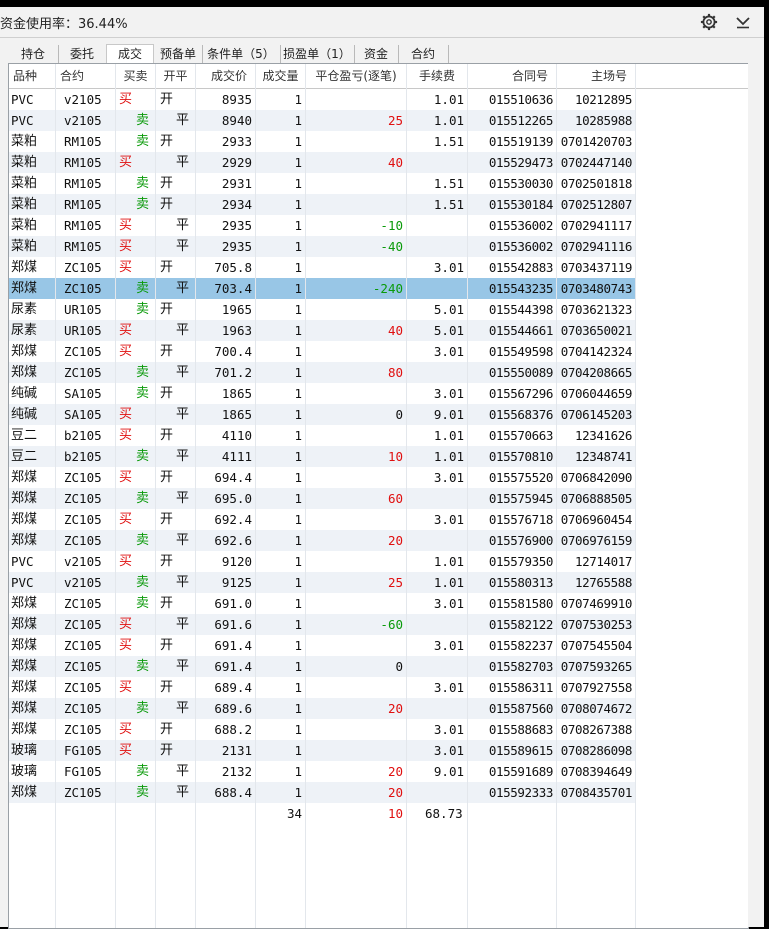 The height and width of the screenshot is (929, 769). Describe the element at coordinates (437, 603) in the screenshot. I see `row-fee: 3.01` at that location.